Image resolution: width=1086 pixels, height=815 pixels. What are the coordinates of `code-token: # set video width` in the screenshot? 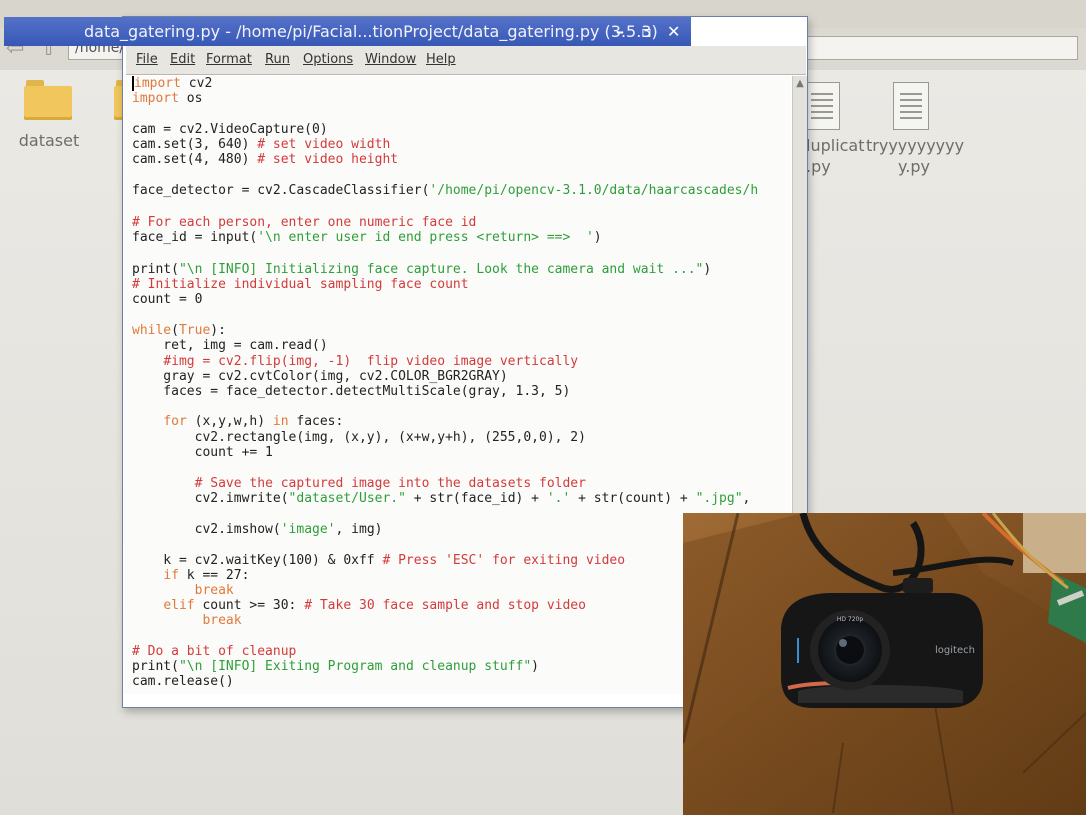 It's located at (324, 144).